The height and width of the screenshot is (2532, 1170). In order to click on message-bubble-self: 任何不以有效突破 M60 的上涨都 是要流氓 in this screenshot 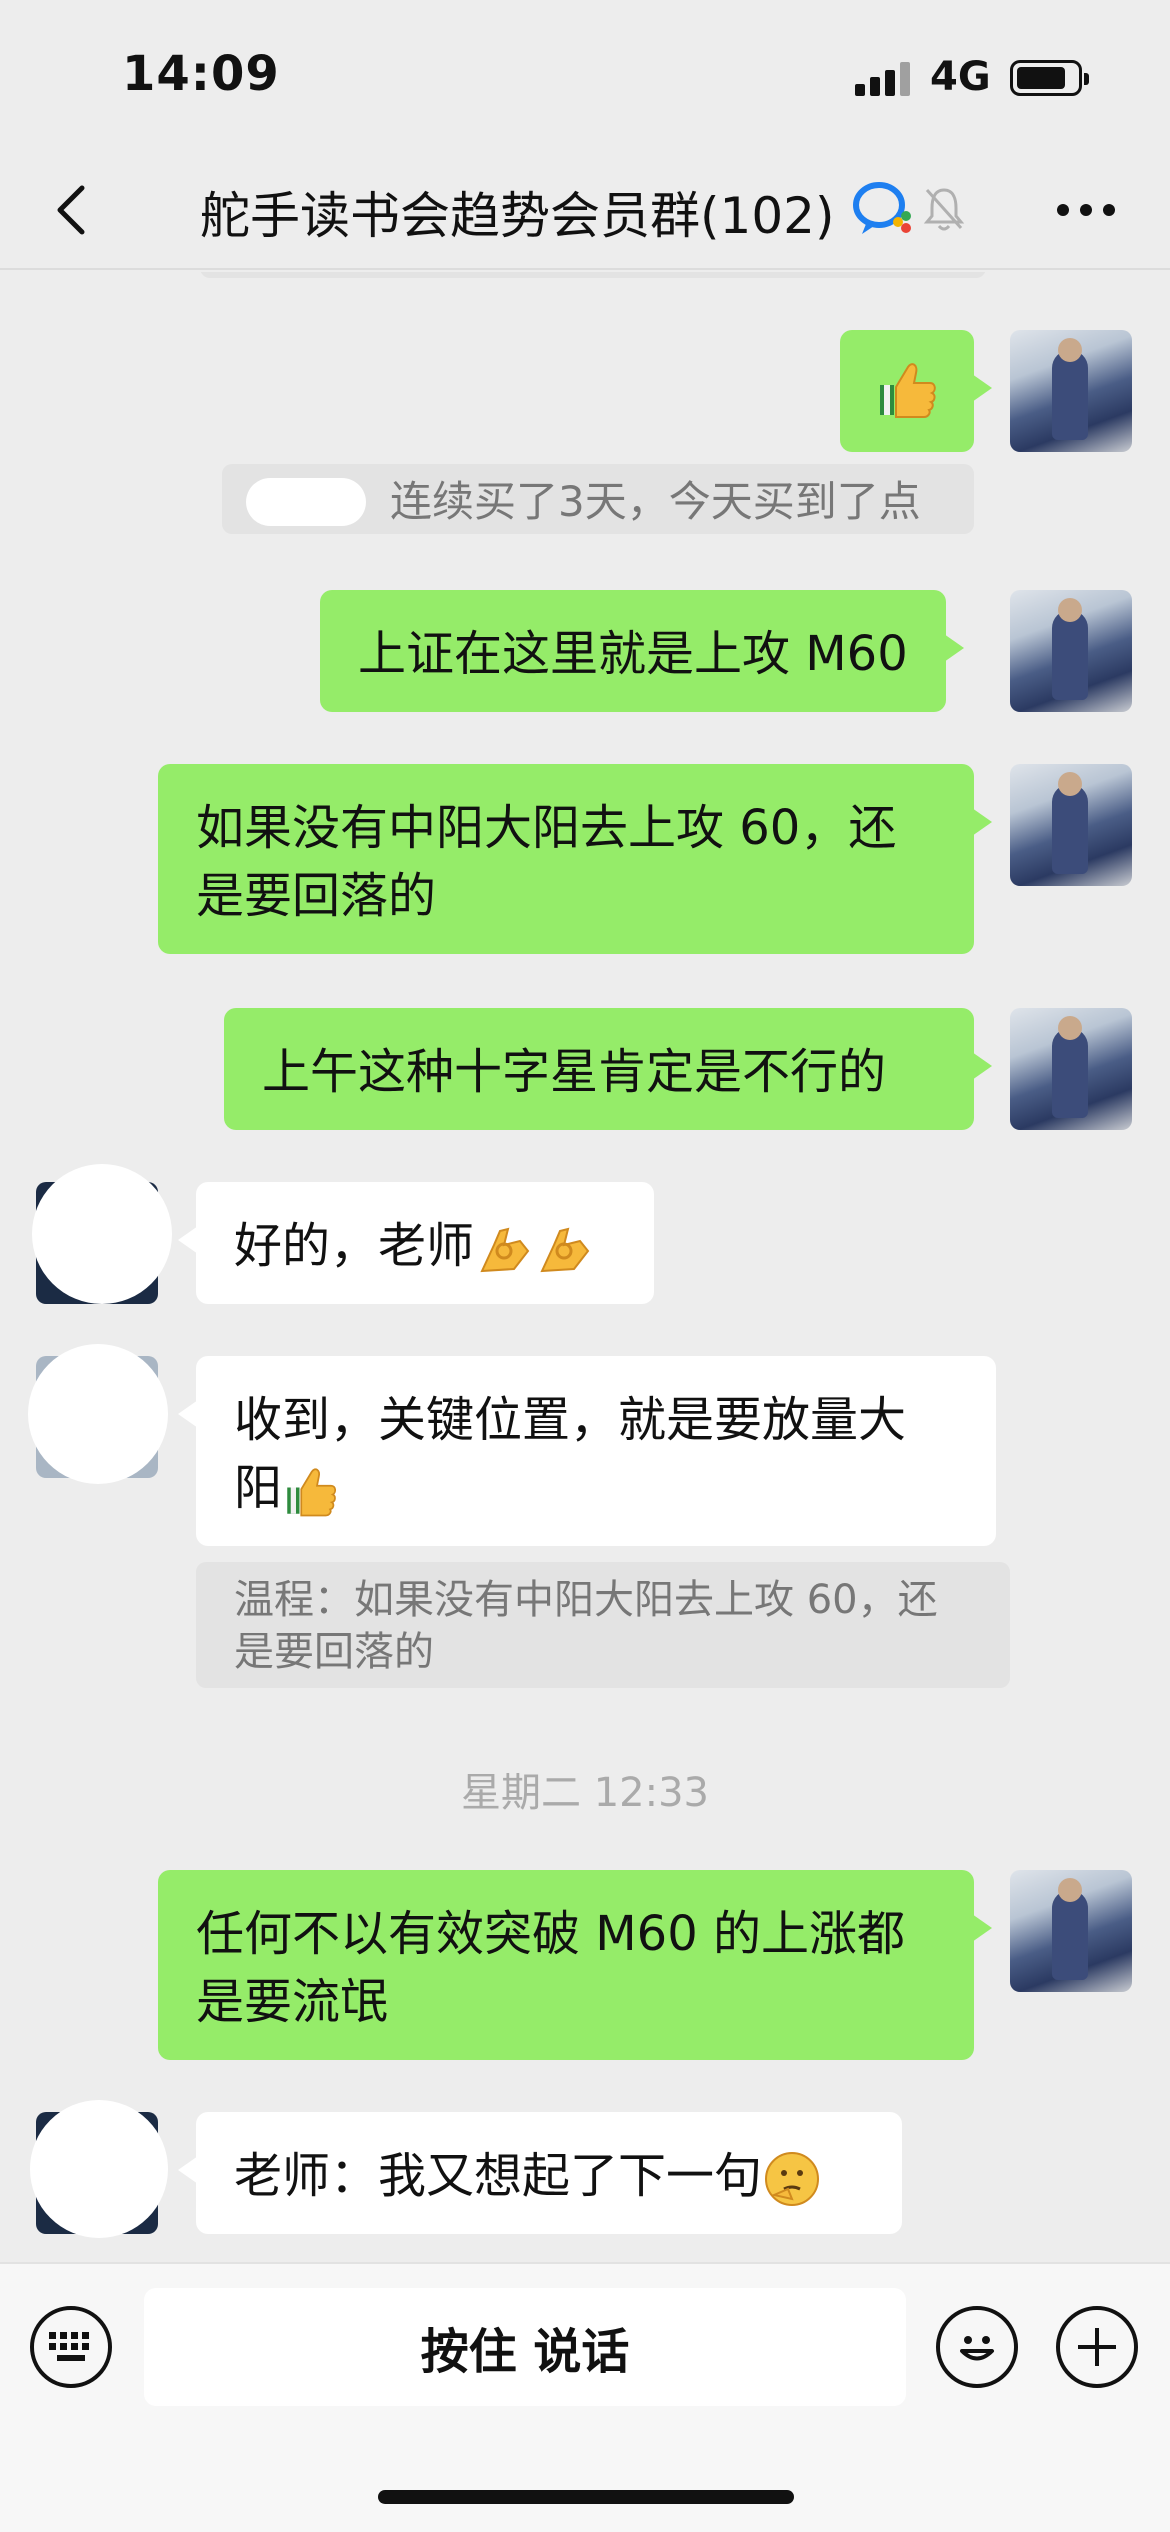, I will do `click(575, 1965)`.